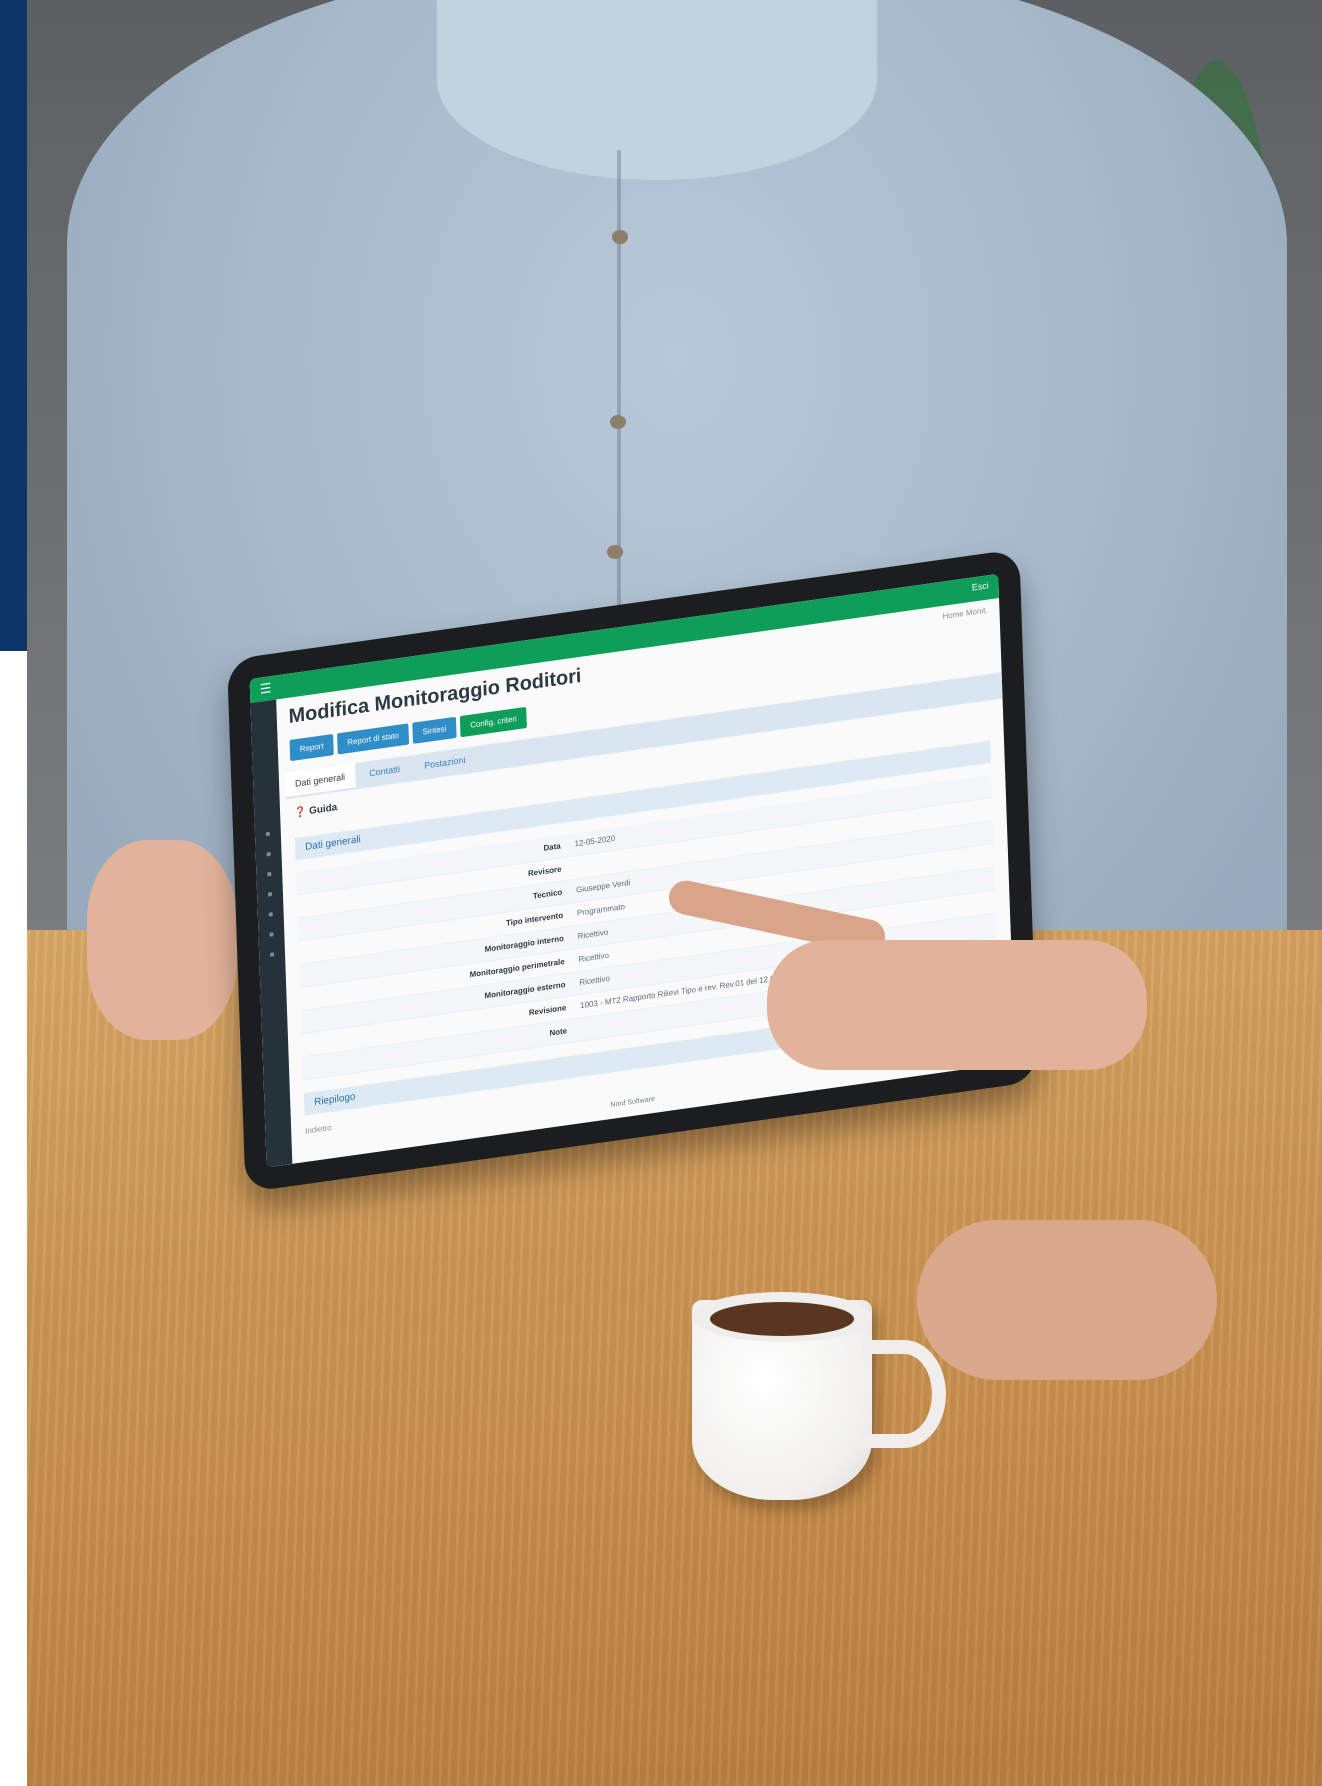 This screenshot has width=1322, height=1786. Describe the element at coordinates (13, 325) in the screenshot. I see `navy-side-band` at that location.